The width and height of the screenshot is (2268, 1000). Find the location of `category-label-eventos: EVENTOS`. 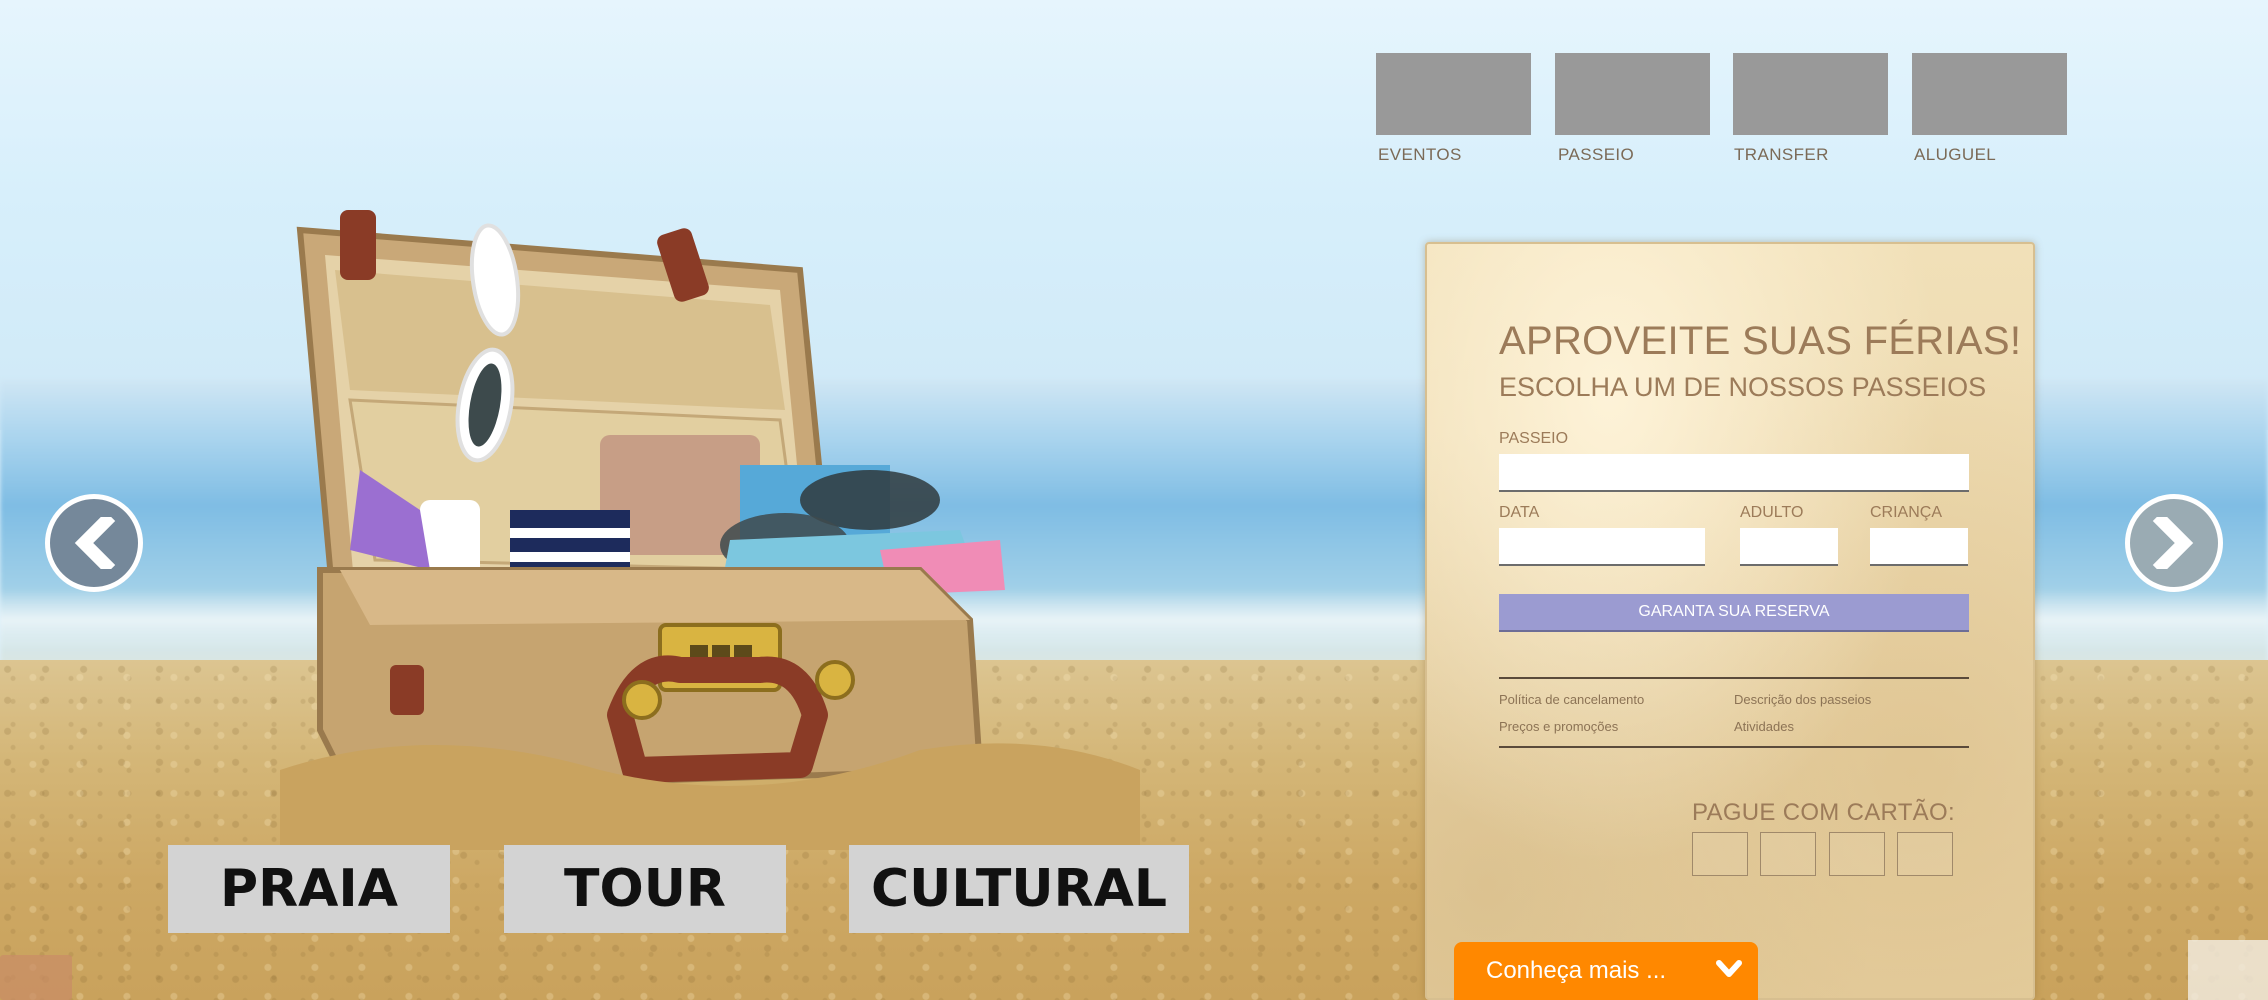

category-label-eventos: EVENTOS is located at coordinates (1420, 155).